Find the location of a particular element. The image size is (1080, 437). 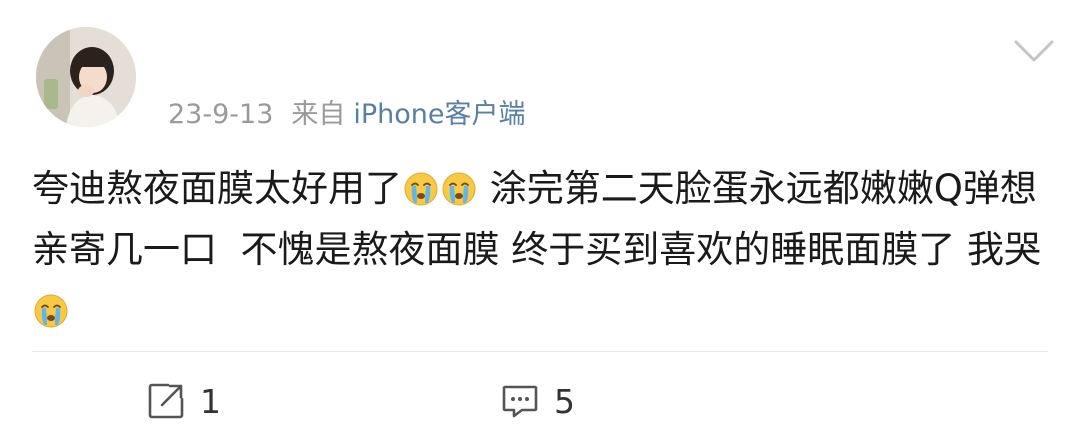

repost-button: 1 is located at coordinates (183, 401).